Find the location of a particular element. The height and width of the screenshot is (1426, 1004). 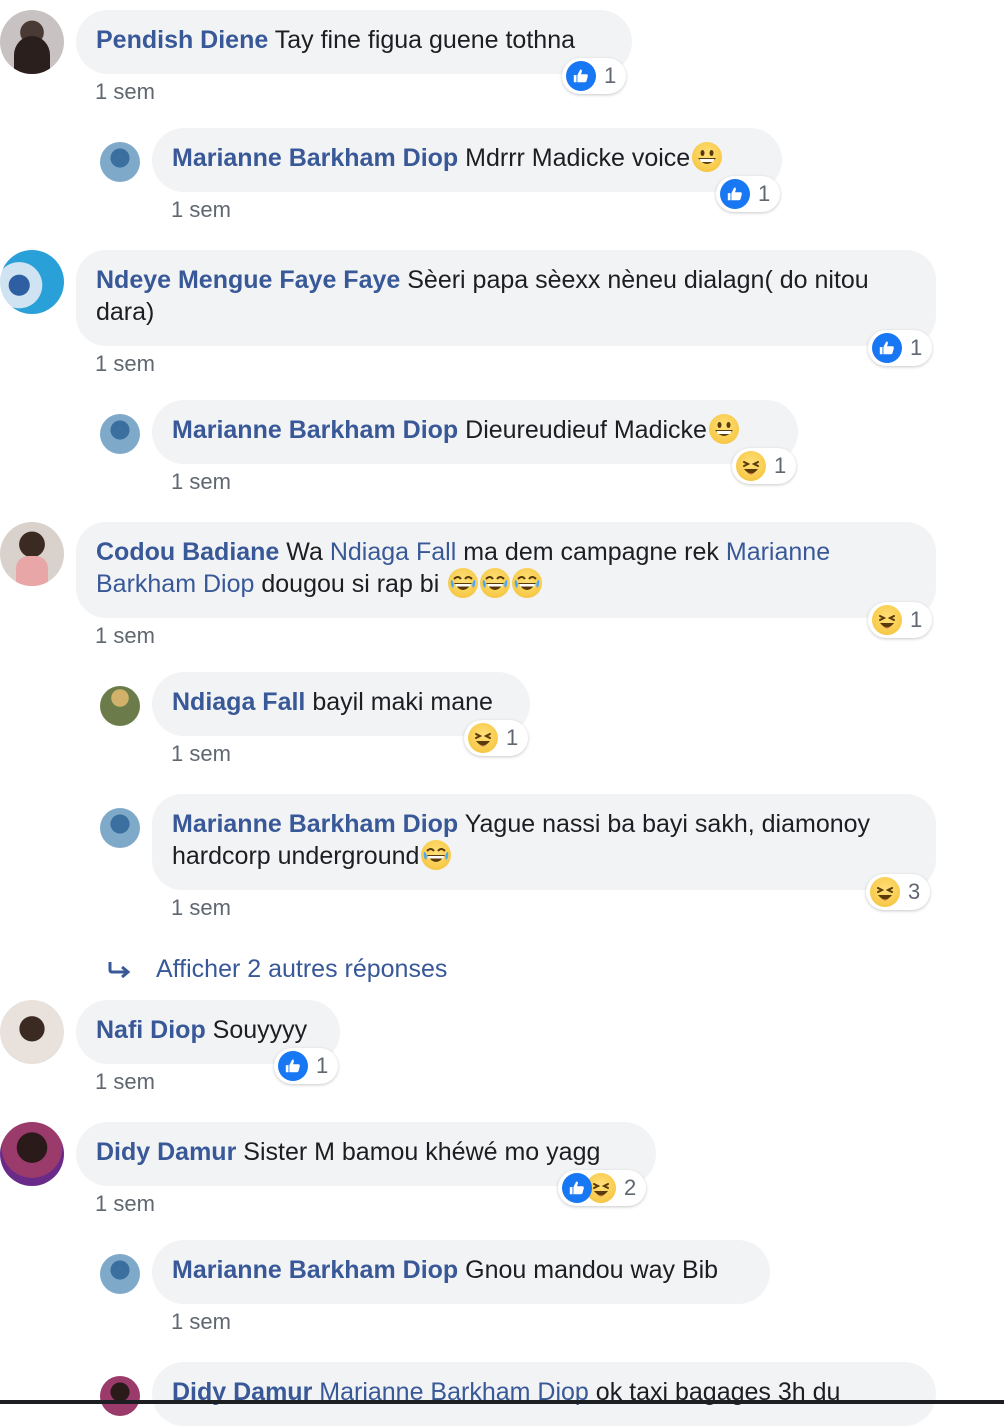

show-more-replies-link: Afficher 2 autres réponses is located at coordinates (301, 969).